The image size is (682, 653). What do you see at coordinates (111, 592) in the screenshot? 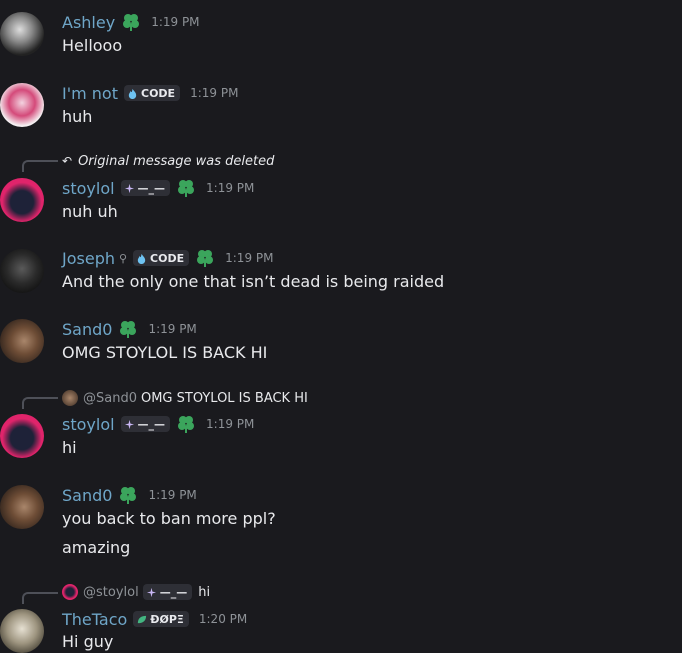
I see `reply-username: @stoylol` at bounding box center [111, 592].